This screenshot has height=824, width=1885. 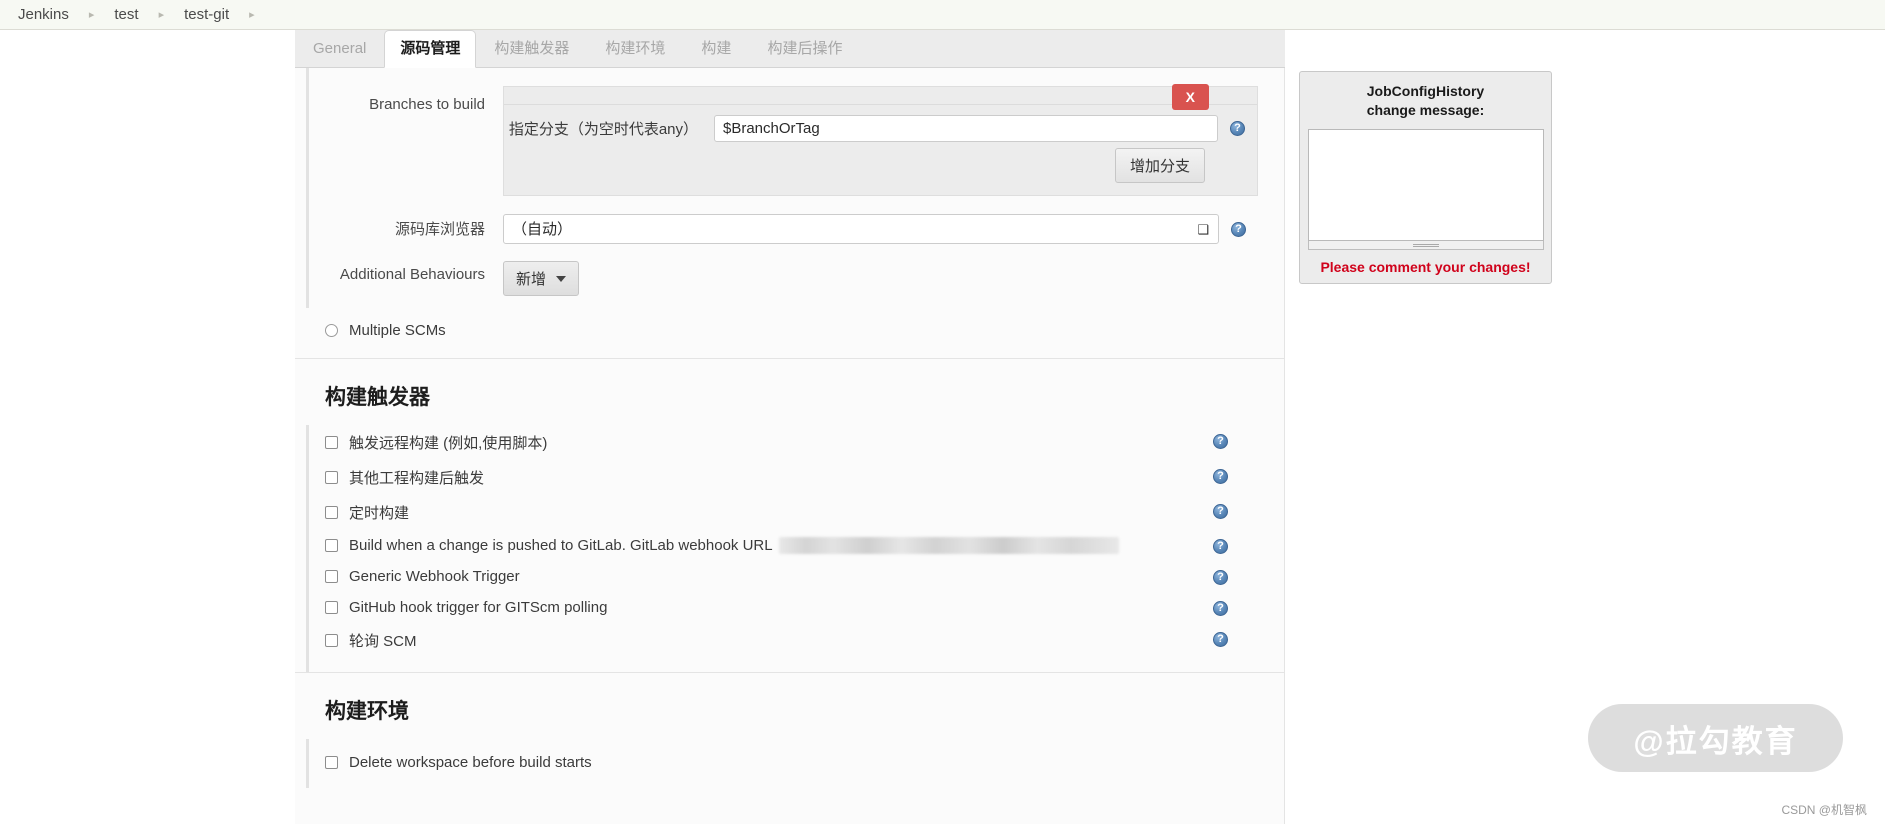 I want to click on tab-post-build-actions: 构建后操作, so click(x=804, y=49).